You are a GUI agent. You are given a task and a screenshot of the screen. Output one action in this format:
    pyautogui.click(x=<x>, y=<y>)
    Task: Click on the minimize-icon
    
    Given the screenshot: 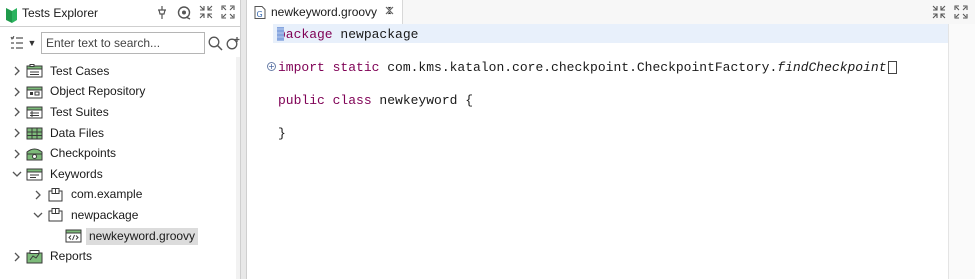 What is the action you would take?
    pyautogui.click(x=939, y=12)
    